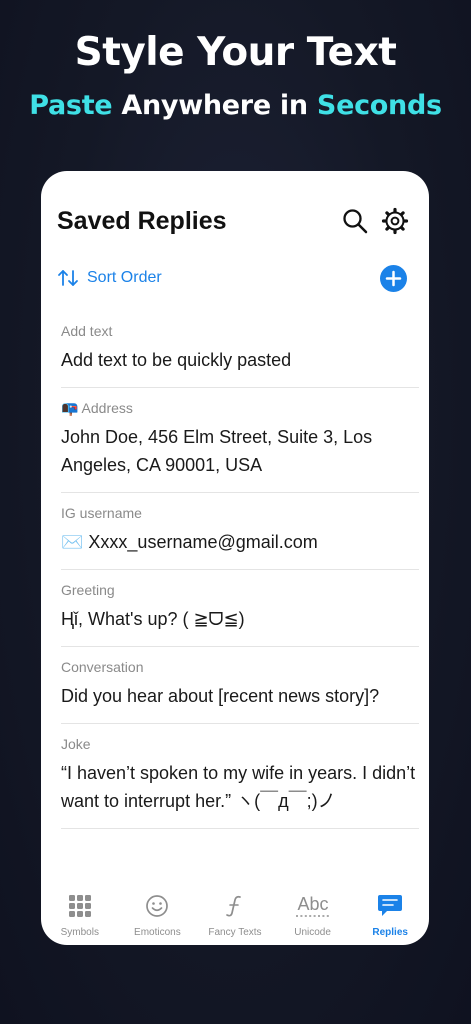 The height and width of the screenshot is (1024, 471). I want to click on reply-item-greeting: Greeting Ⱨǐ, What's up? ( ≧ᗜ≦), so click(240, 608).